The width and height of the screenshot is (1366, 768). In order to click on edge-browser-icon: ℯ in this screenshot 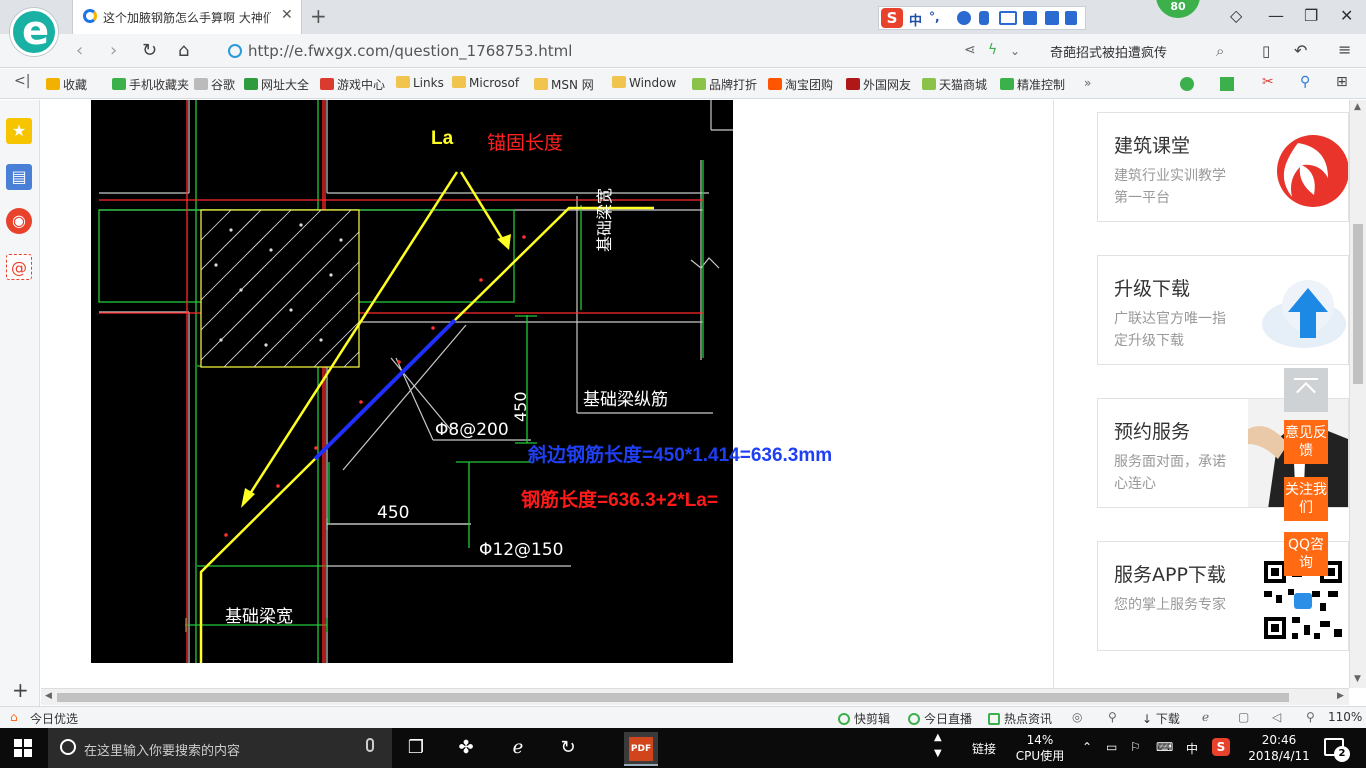, I will do `click(518, 748)`.